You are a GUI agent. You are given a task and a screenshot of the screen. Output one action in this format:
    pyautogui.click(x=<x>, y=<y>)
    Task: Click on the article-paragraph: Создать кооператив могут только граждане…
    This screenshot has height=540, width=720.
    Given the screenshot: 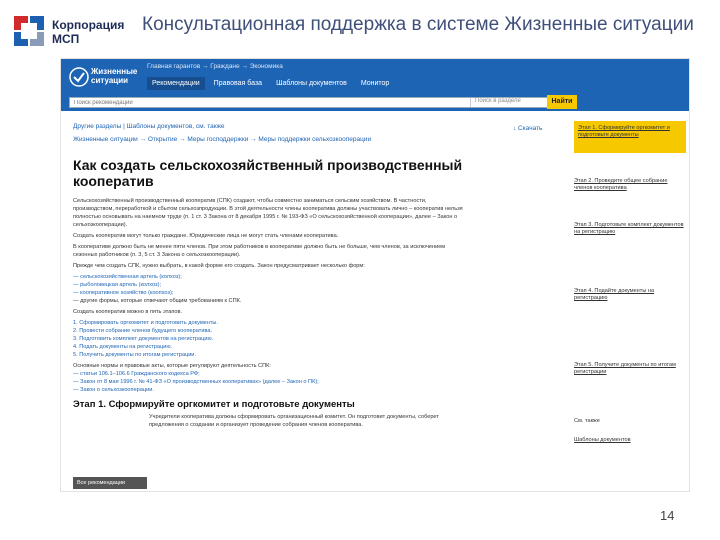 What is the action you would take?
    pyautogui.click(x=206, y=236)
    